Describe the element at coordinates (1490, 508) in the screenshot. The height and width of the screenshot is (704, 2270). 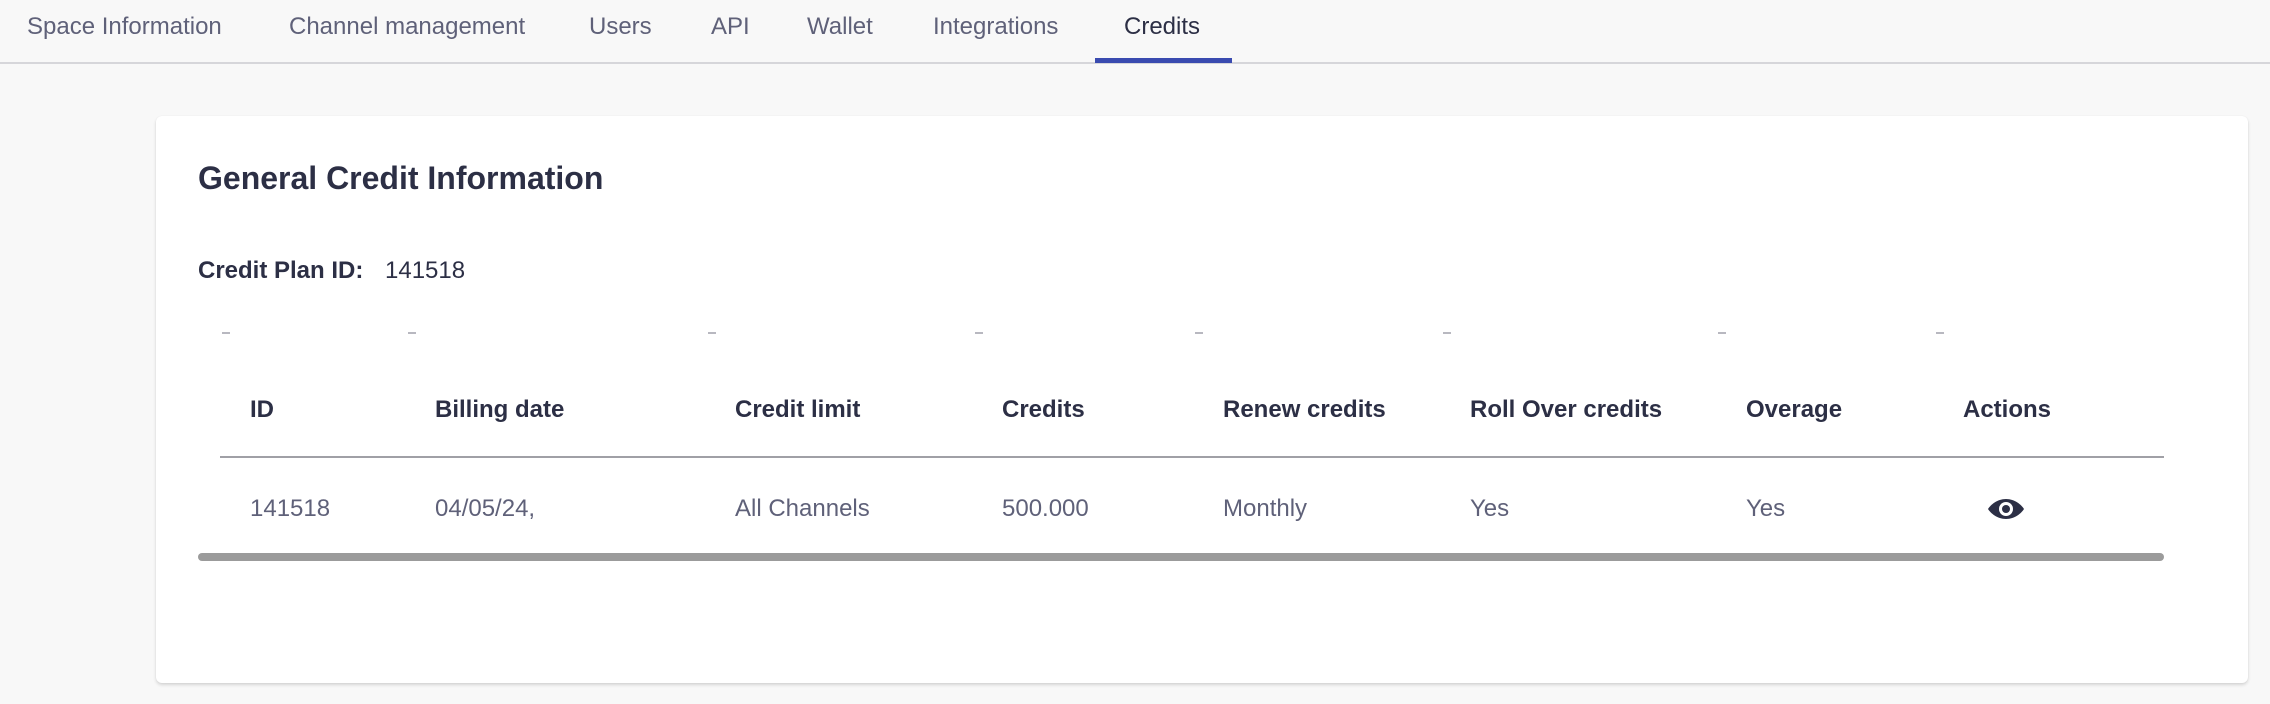
I see `cell-roll-over-credits: Yes` at that location.